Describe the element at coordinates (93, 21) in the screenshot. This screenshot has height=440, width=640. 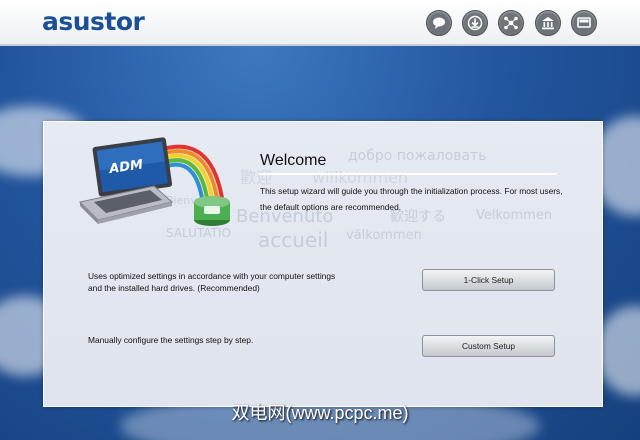
I see `asustor-logo: asustor` at that location.